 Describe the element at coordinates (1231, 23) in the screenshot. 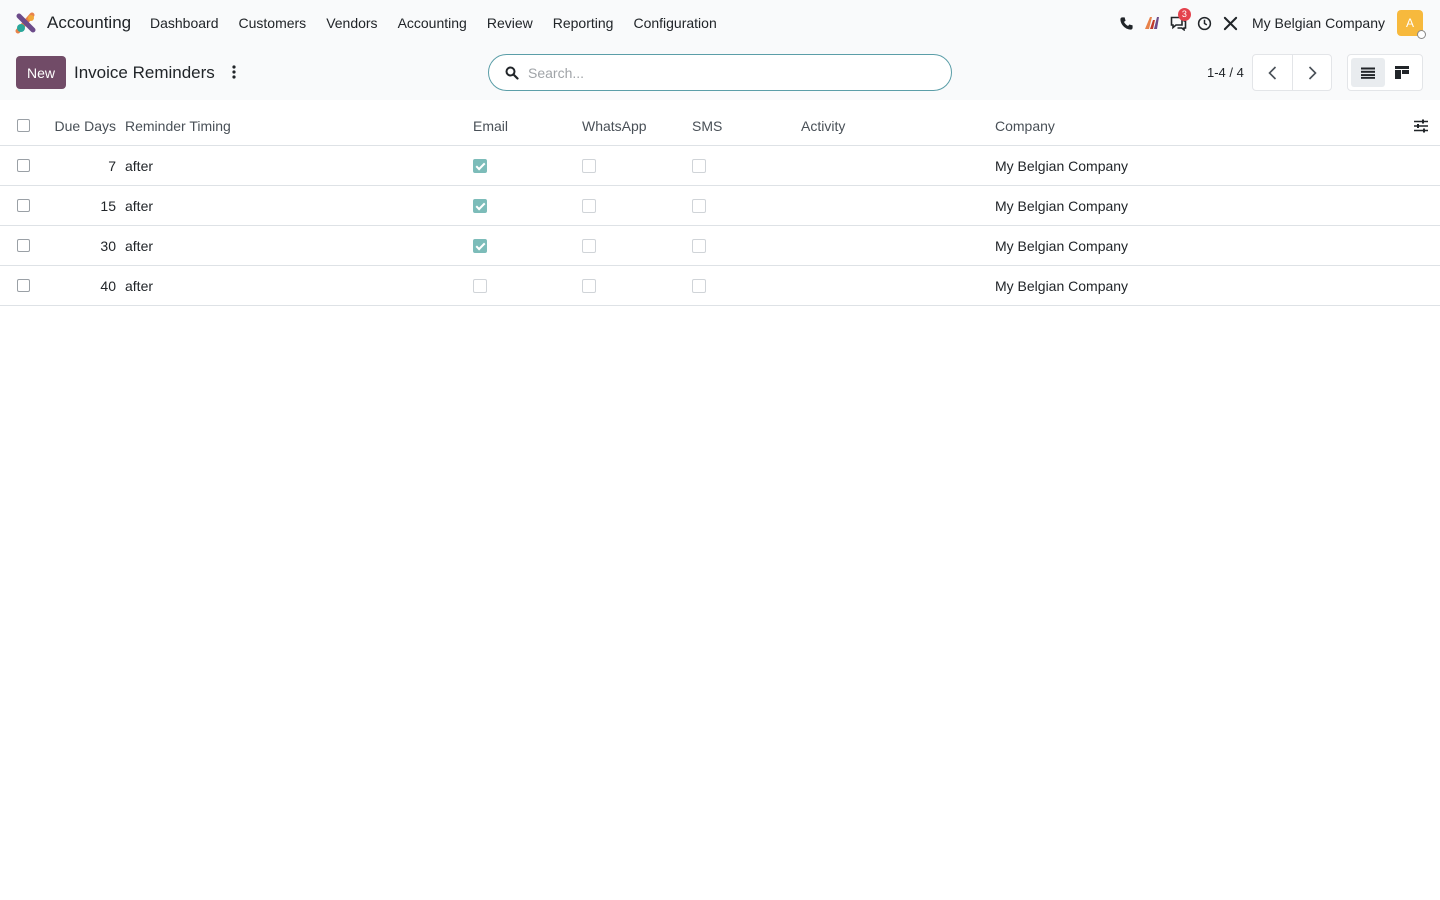

I see `debug-tools-icon` at that location.